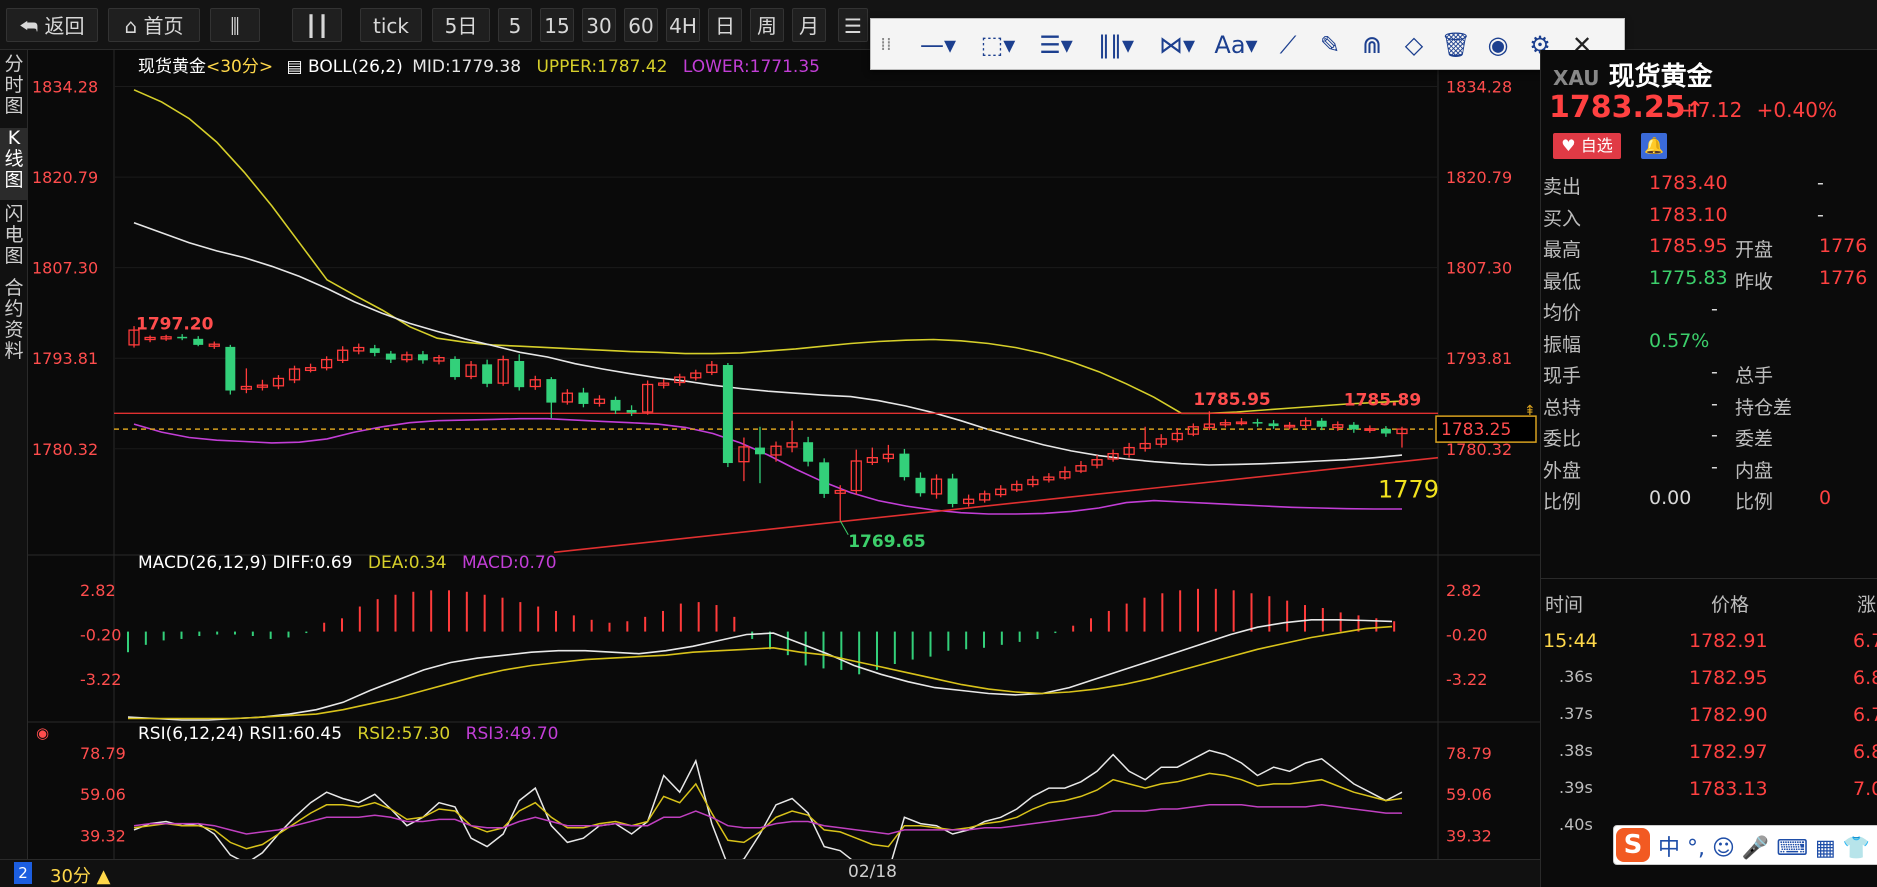 This screenshot has height=887, width=1877. What do you see at coordinates (175, 324) in the screenshot?
I see `high-annotation-left: 1797.20` at bounding box center [175, 324].